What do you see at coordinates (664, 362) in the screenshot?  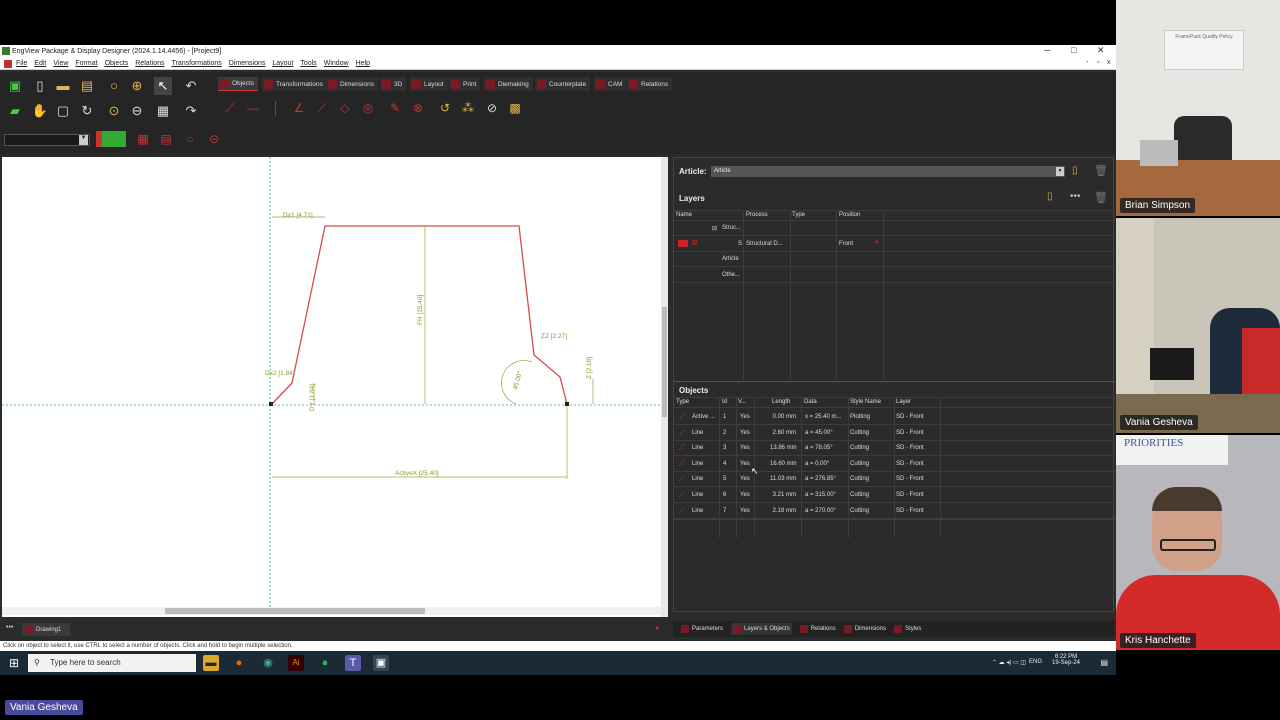 I see `vertical-scroll-thumb` at bounding box center [664, 362].